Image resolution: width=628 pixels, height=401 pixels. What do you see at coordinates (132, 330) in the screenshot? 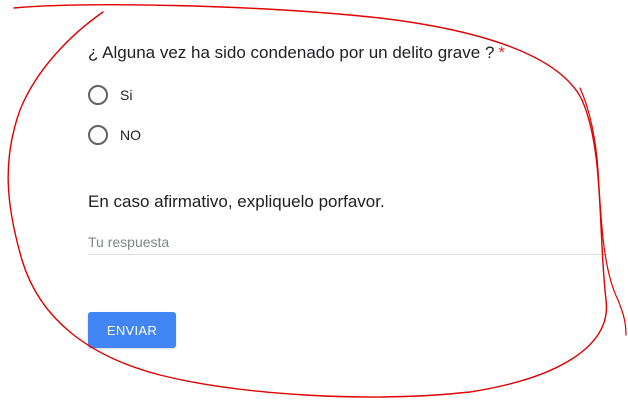
I see `submit-button: ENVIAR` at bounding box center [132, 330].